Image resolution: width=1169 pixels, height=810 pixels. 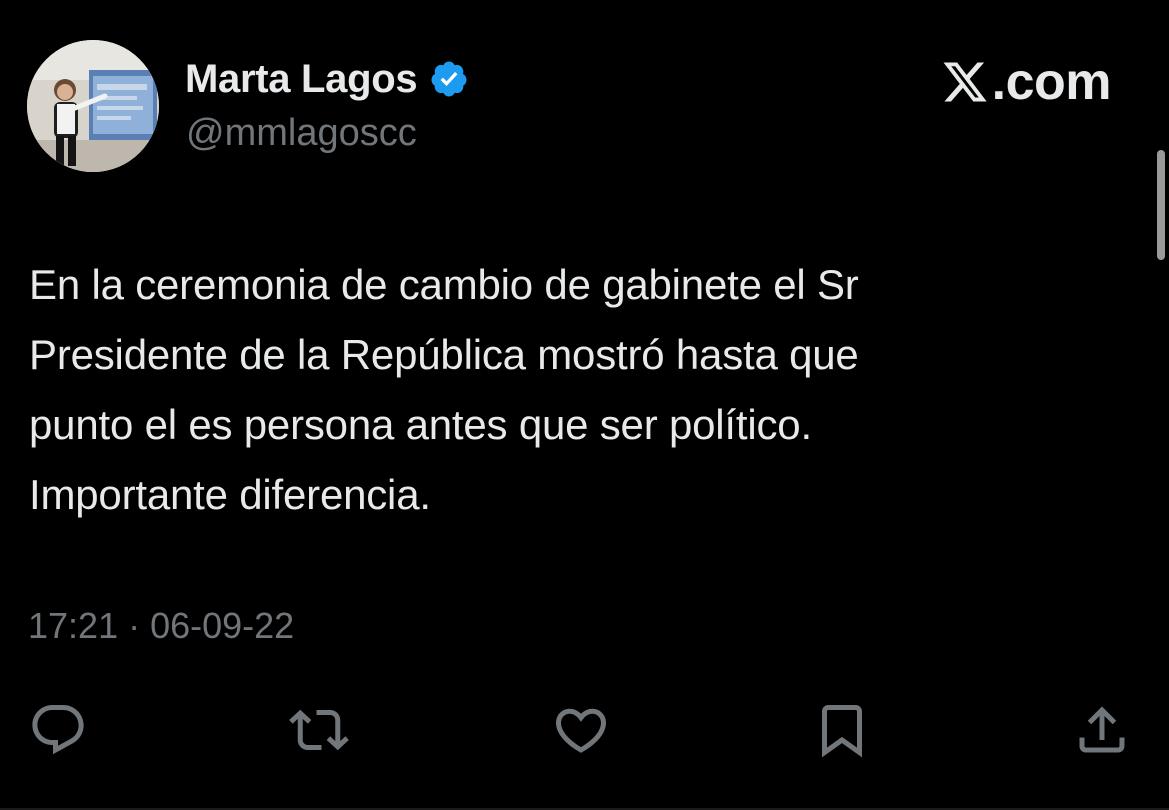 I want to click on verified-badge-icon, so click(x=449, y=79).